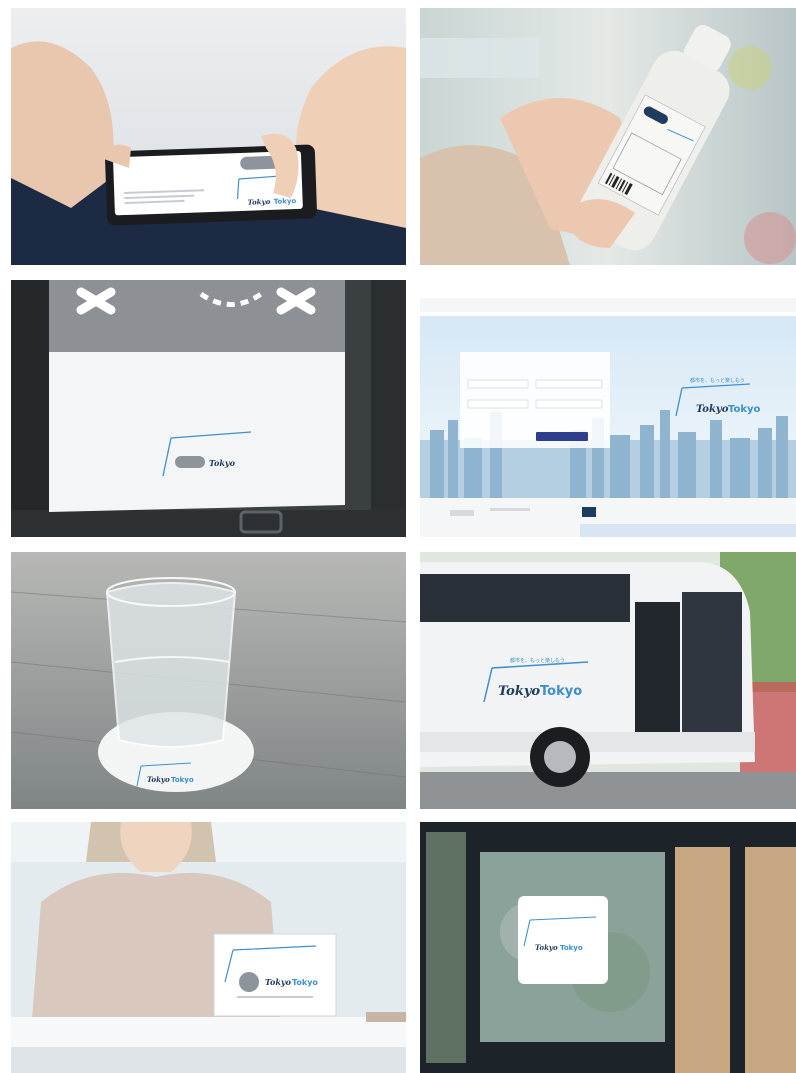  Describe the element at coordinates (197, 316) in the screenshot. I see `poster-header` at that location.